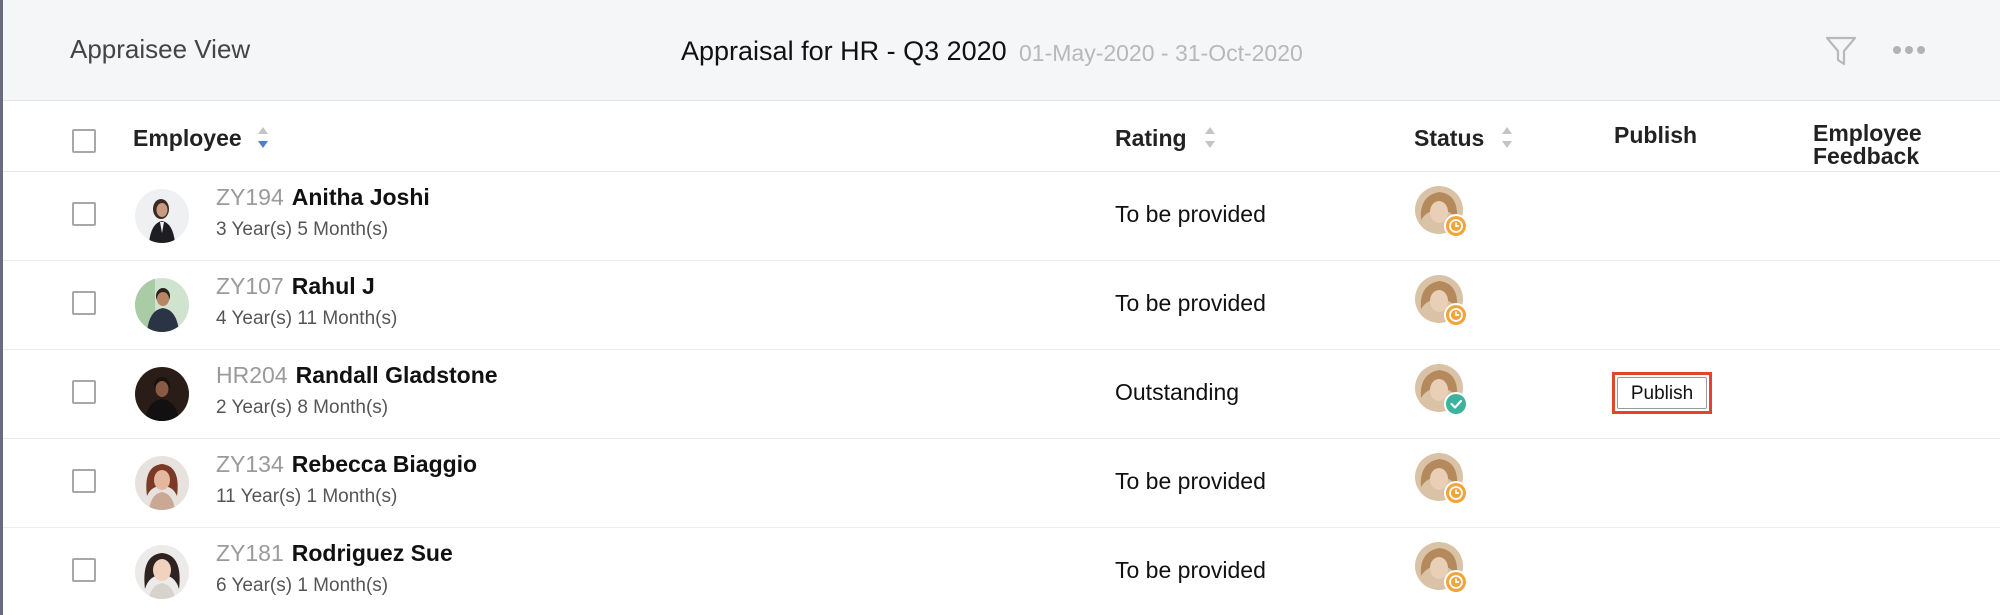 The width and height of the screenshot is (2000, 615). Describe the element at coordinates (1161, 53) in the screenshot. I see `date-range: 01-May-2020 - 31-Oct-2020` at that location.